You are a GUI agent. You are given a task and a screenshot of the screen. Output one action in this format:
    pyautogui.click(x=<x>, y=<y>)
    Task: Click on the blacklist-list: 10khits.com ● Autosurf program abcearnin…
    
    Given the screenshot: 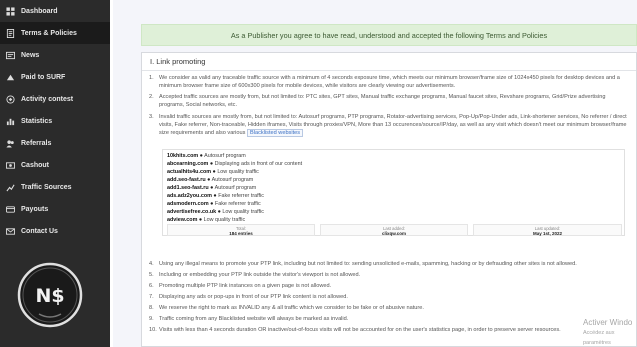 What is the action you would take?
    pyautogui.click(x=394, y=189)
    